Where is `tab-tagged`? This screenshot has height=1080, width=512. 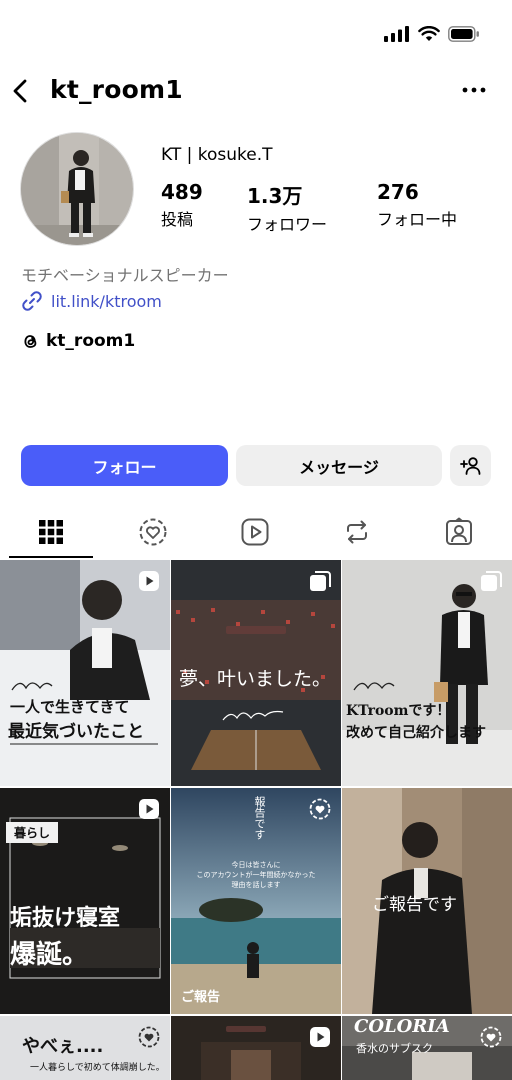 tab-tagged is located at coordinates (459, 532).